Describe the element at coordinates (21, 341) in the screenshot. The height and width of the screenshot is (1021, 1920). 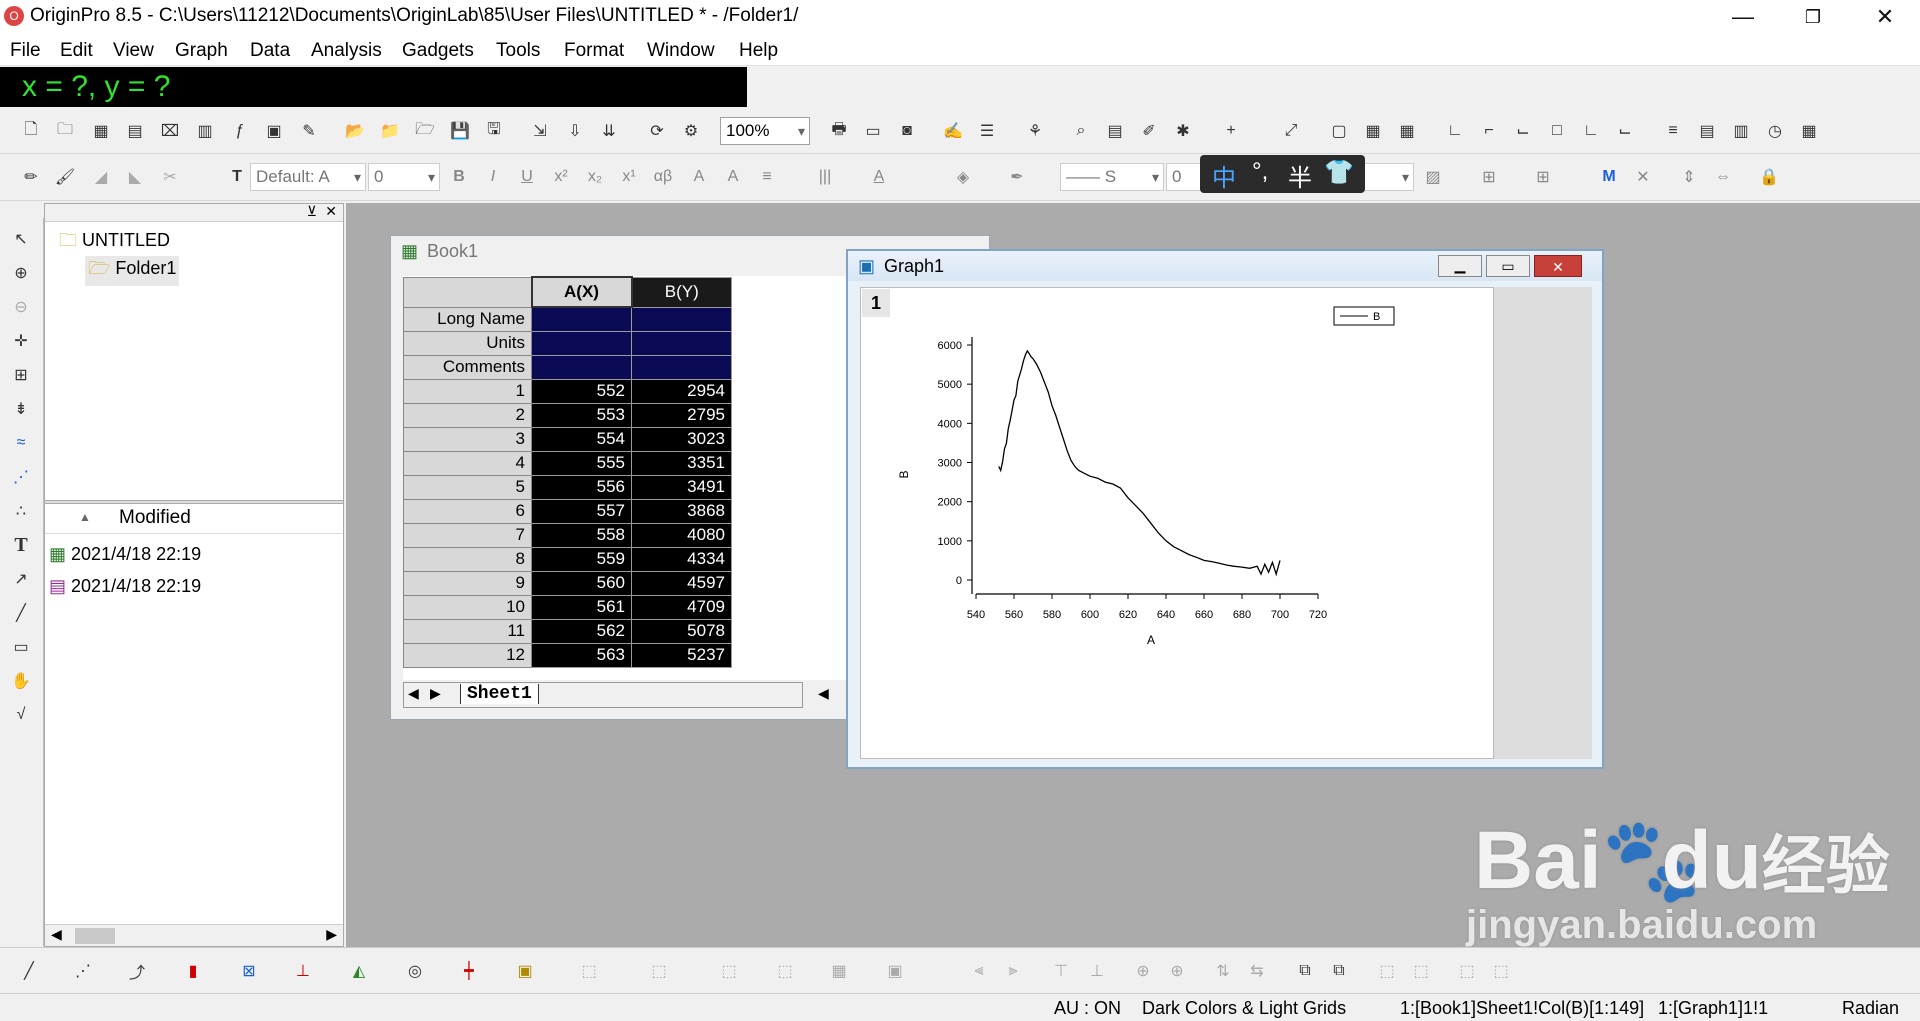
I see `screen-reader-icon: ✛` at that location.